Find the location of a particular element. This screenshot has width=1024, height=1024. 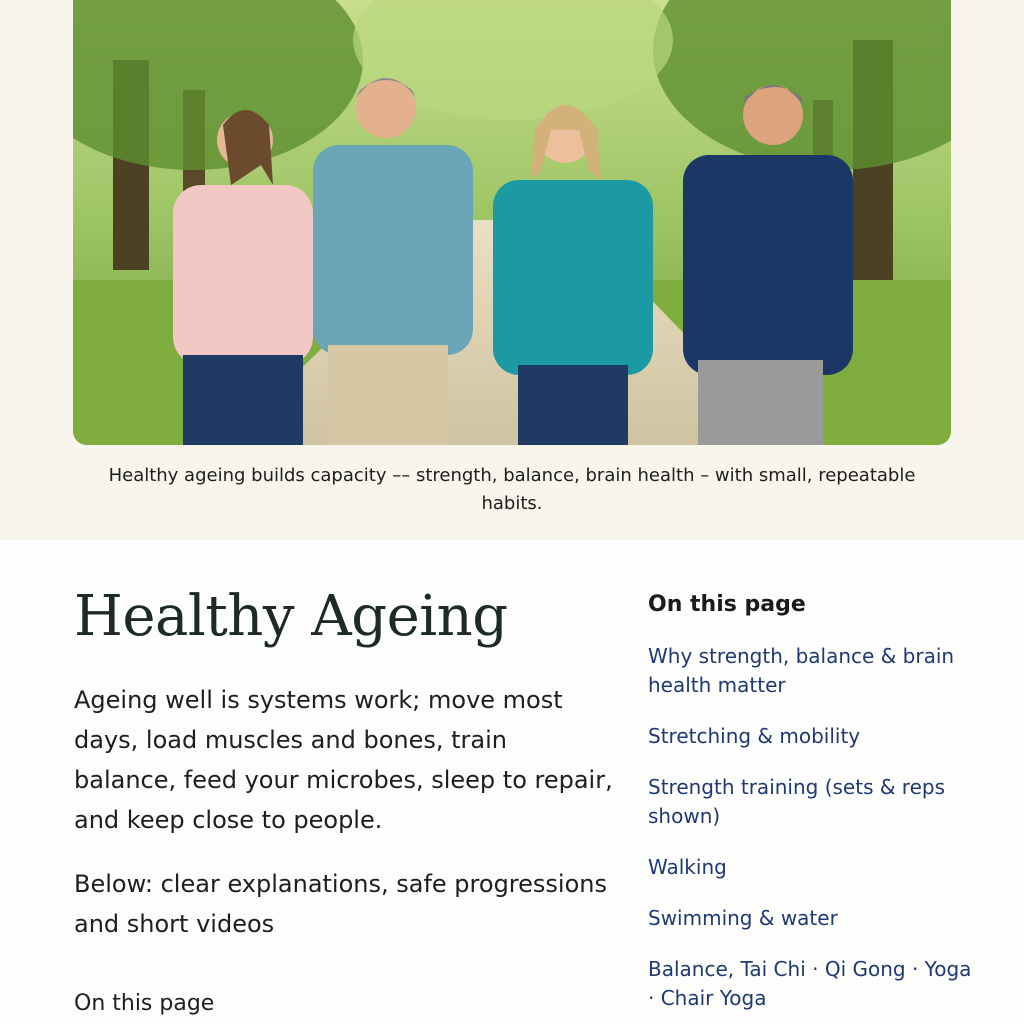

toc-link-walking: Walking is located at coordinates (813, 867).